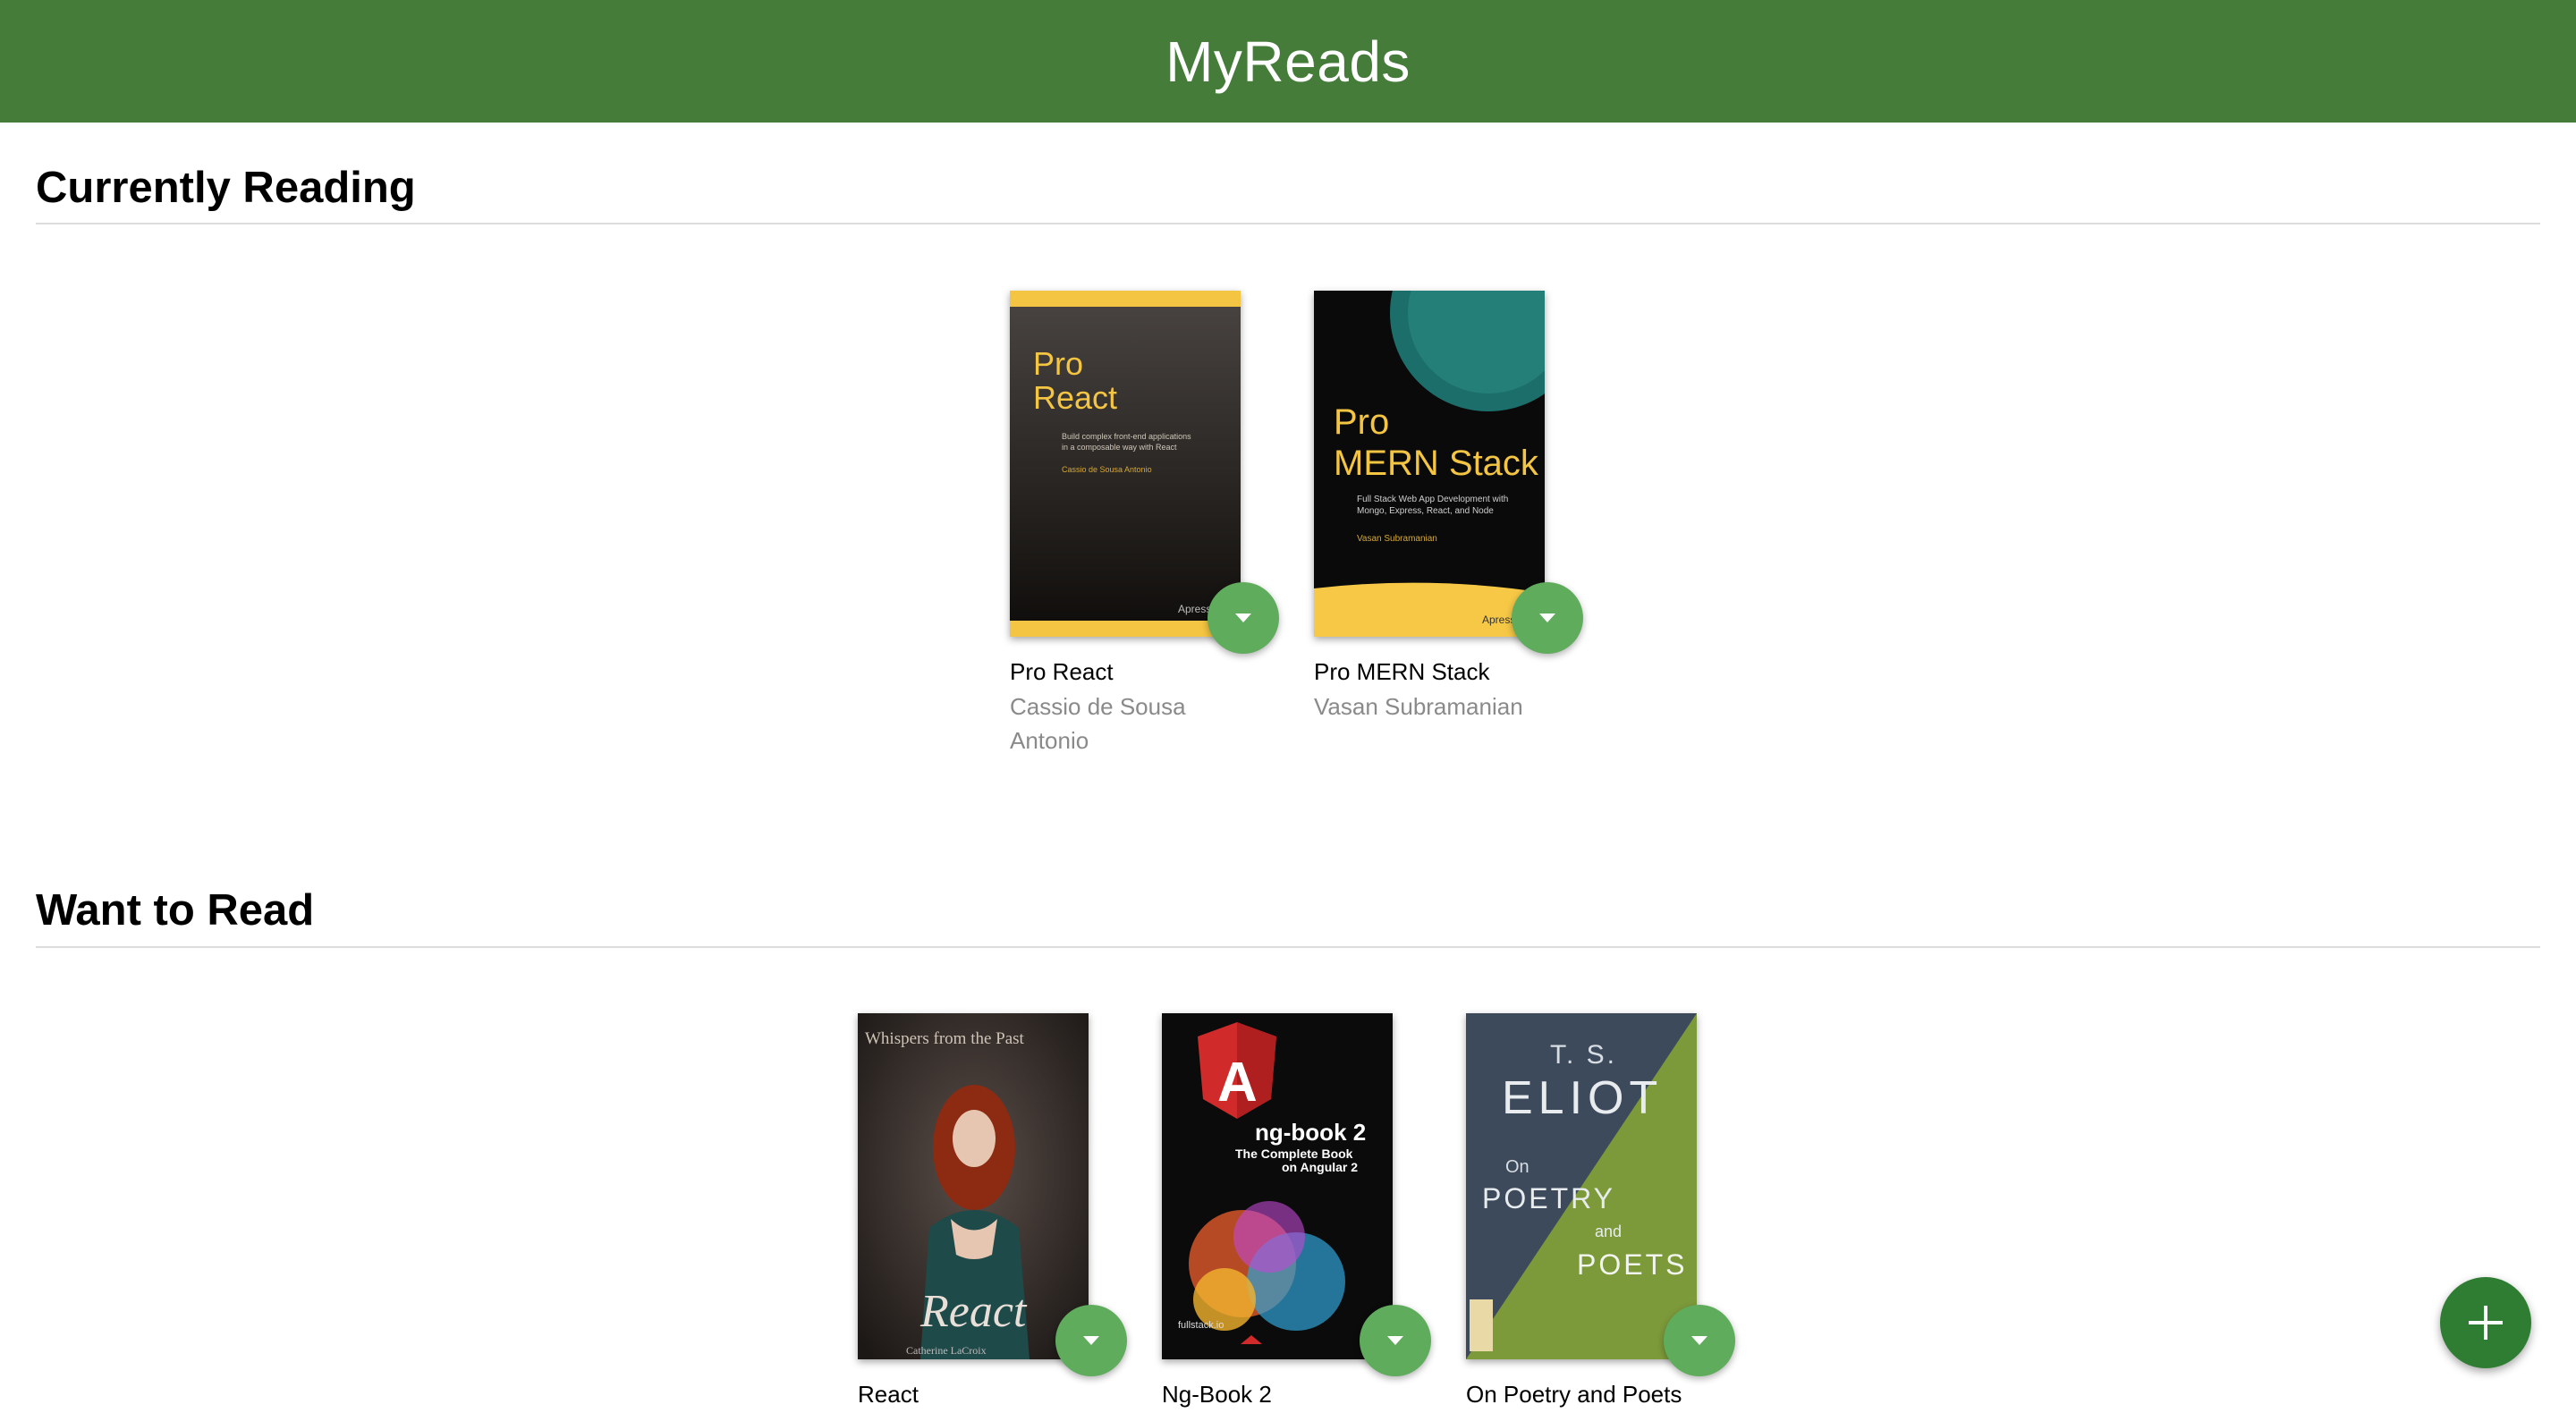 The height and width of the screenshot is (1413, 2576). I want to click on svg-text: On, so click(1517, 1167).